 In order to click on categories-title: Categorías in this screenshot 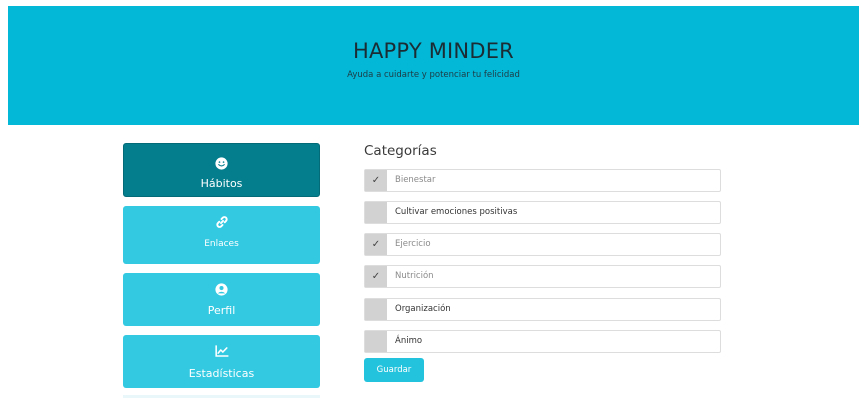, I will do `click(400, 151)`.